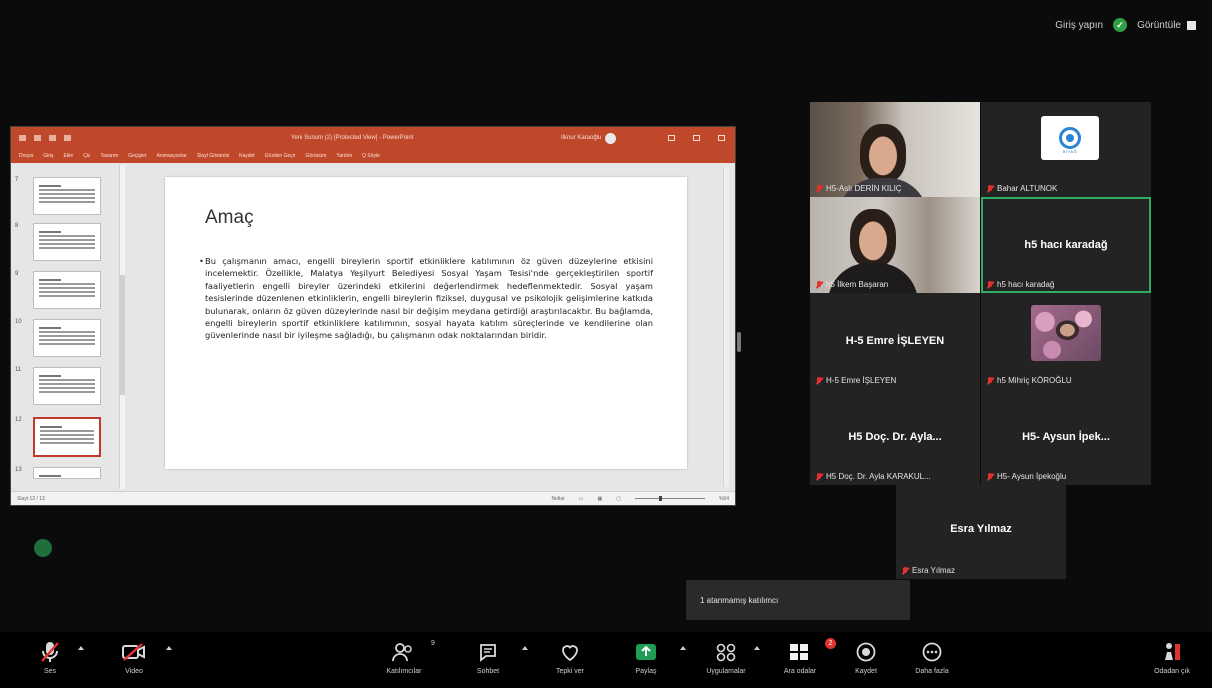  Describe the element at coordinates (1079, 25) in the screenshot. I see `signin-link: Giriş yapın` at that location.